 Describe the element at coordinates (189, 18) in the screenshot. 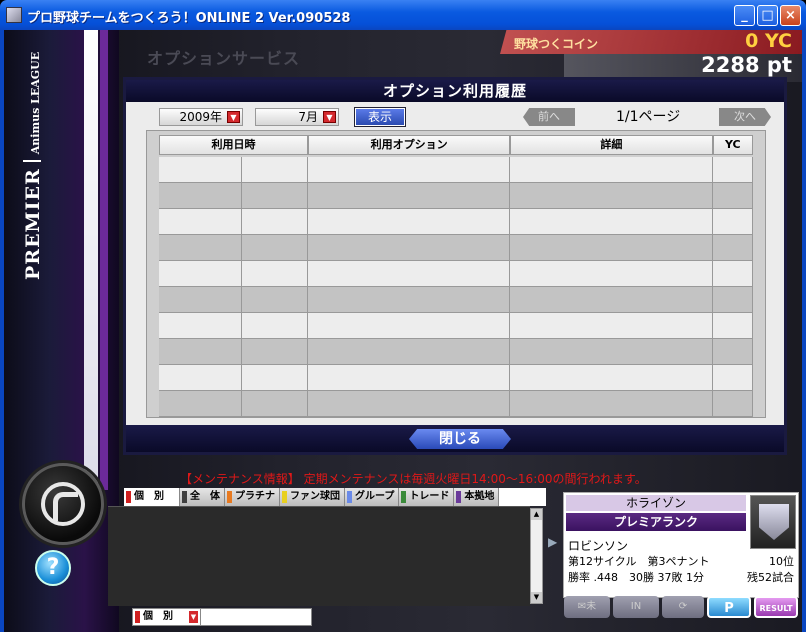

I see `window-title: プロ野球チームをつくろう！ONLINE 2 Ver.090528` at that location.